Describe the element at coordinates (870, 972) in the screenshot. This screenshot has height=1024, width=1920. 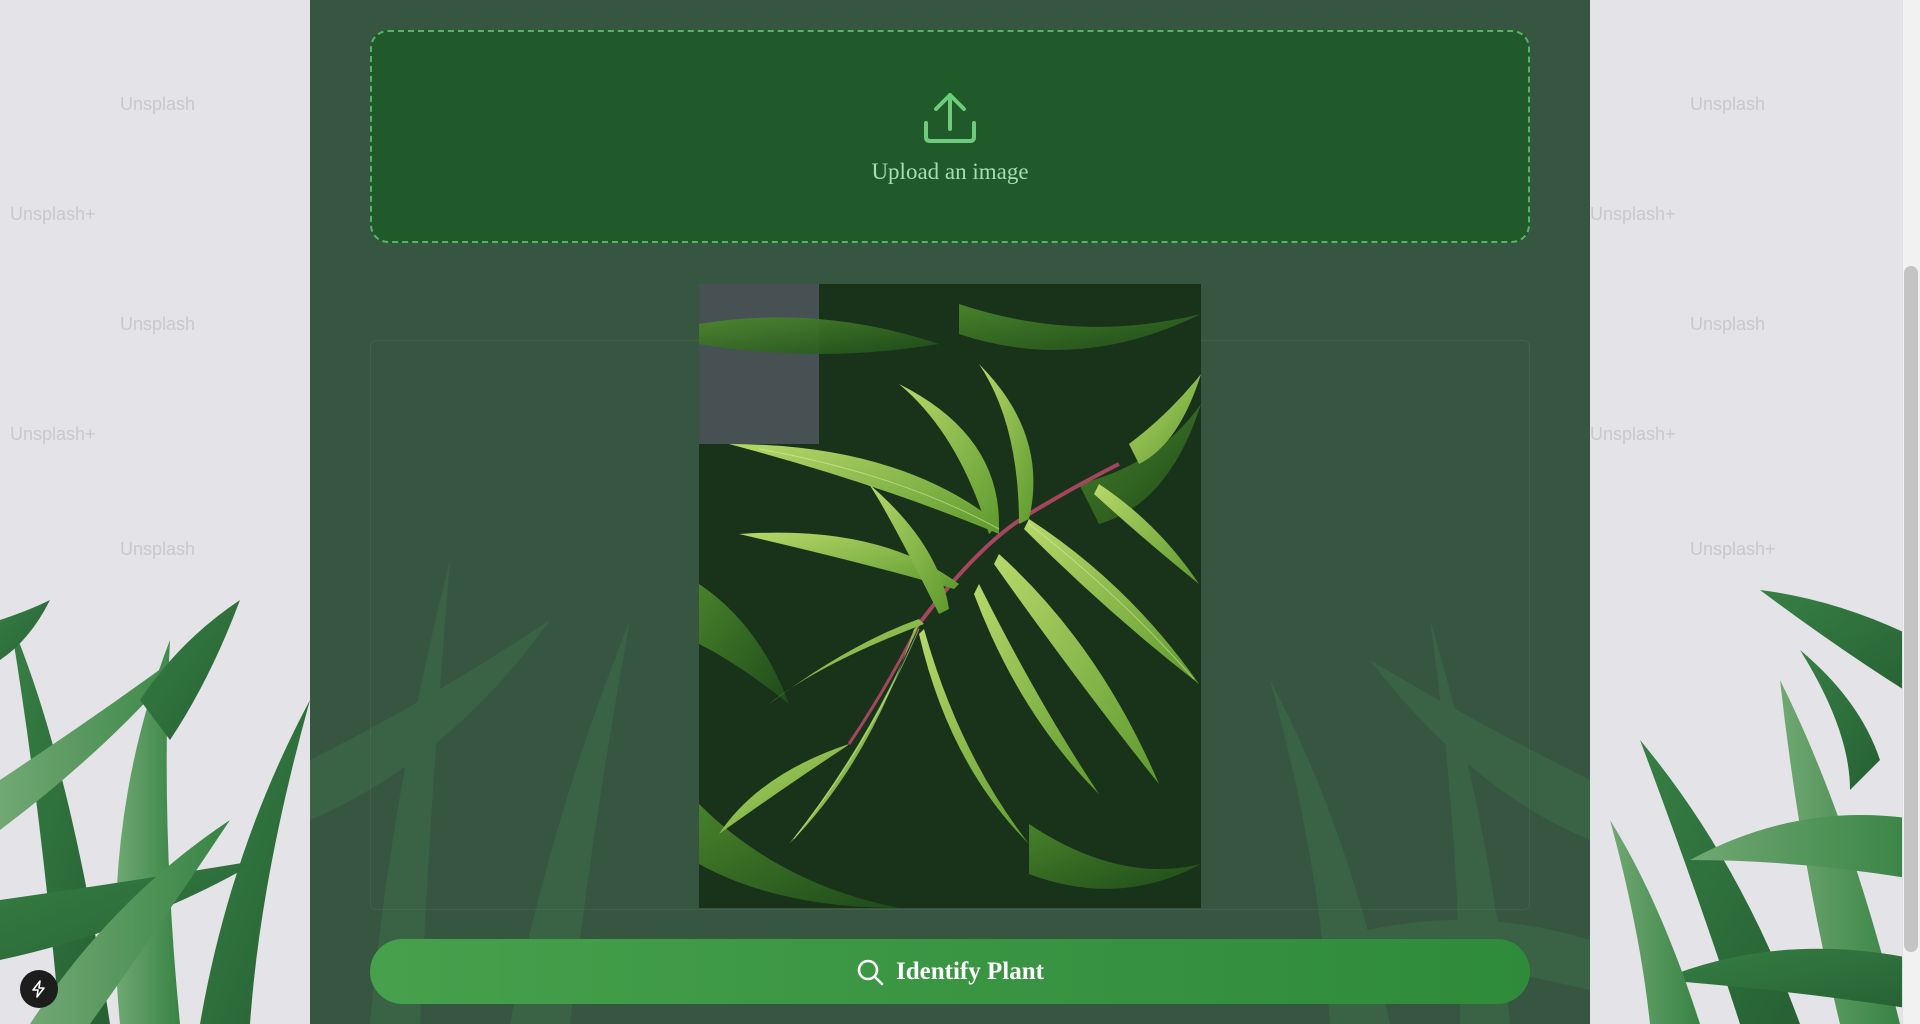
I see `search-icon` at that location.